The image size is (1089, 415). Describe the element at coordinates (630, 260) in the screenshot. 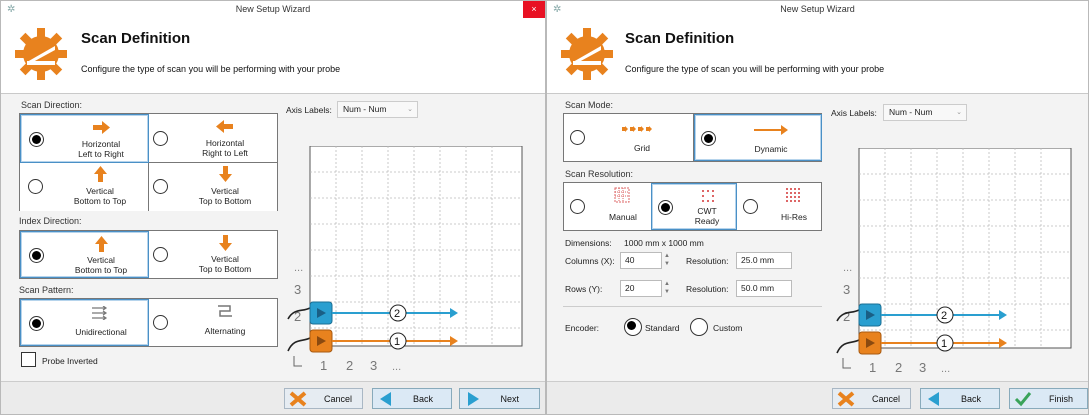

I see `columns-value: 40` at that location.